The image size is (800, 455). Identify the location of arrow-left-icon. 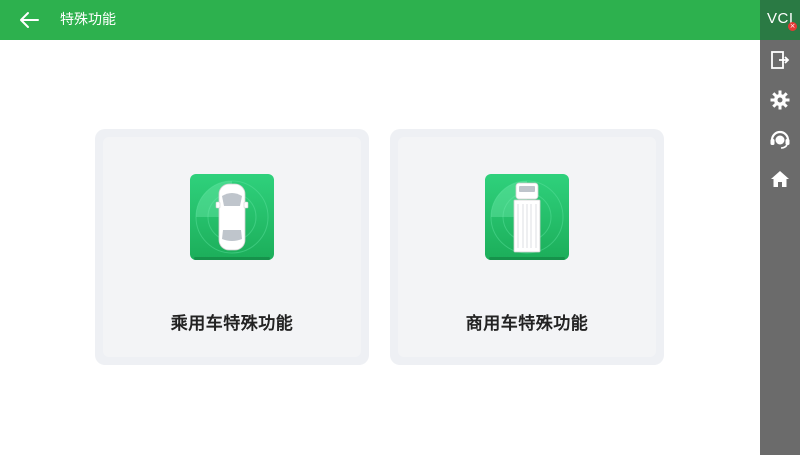
(29, 20).